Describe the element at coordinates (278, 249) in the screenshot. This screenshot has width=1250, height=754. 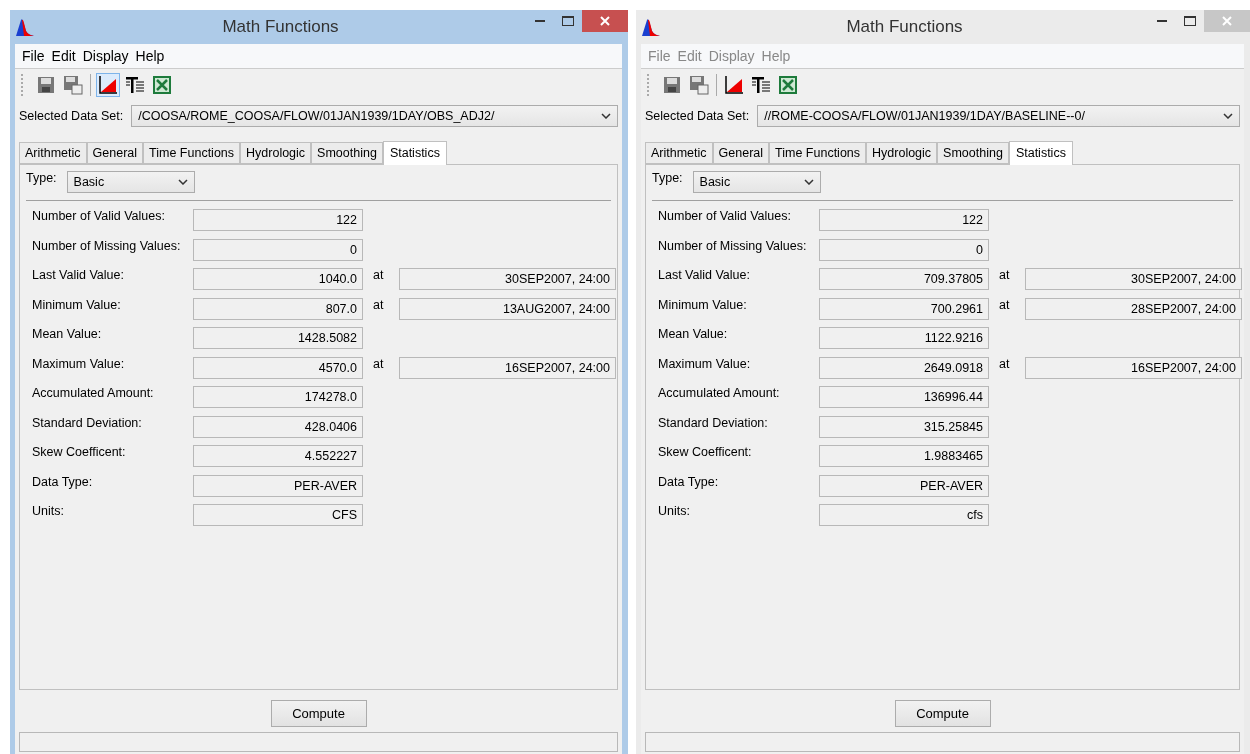
I see `value-field: 0` at that location.